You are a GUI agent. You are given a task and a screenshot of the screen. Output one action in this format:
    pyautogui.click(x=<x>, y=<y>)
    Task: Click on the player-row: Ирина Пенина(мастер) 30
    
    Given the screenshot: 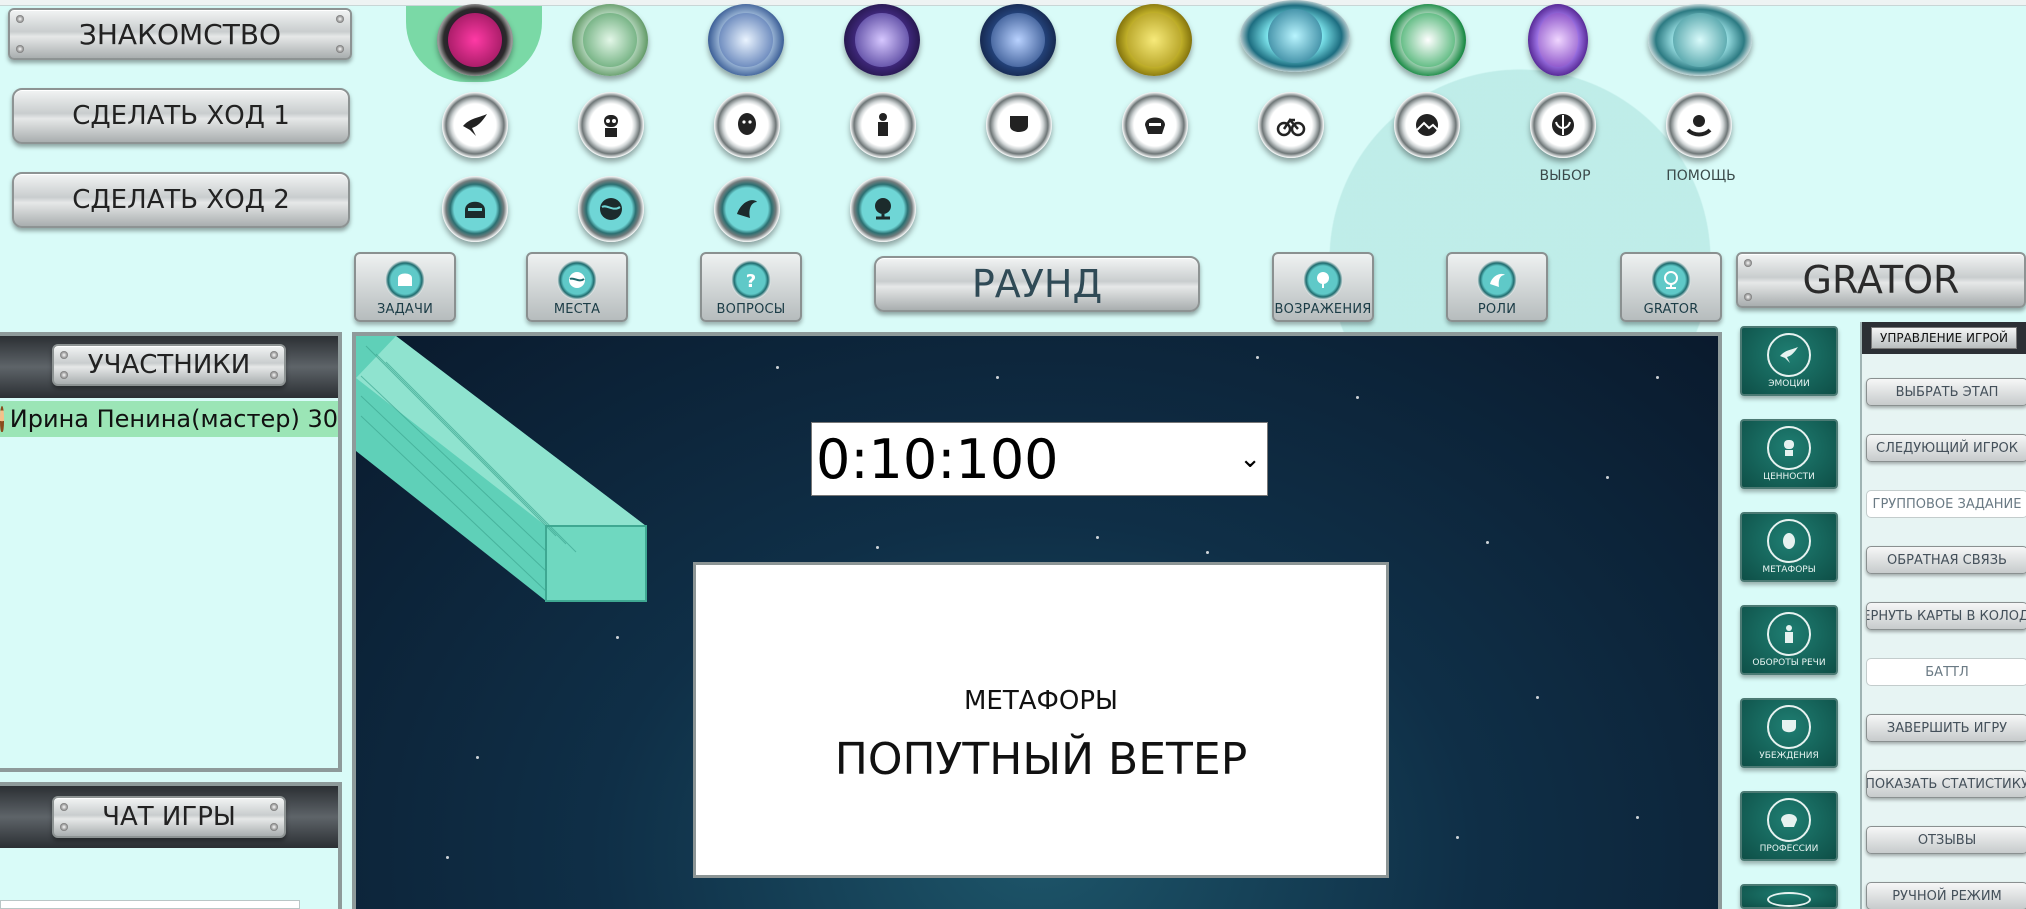 What is the action you would take?
    pyautogui.click(x=169, y=419)
    